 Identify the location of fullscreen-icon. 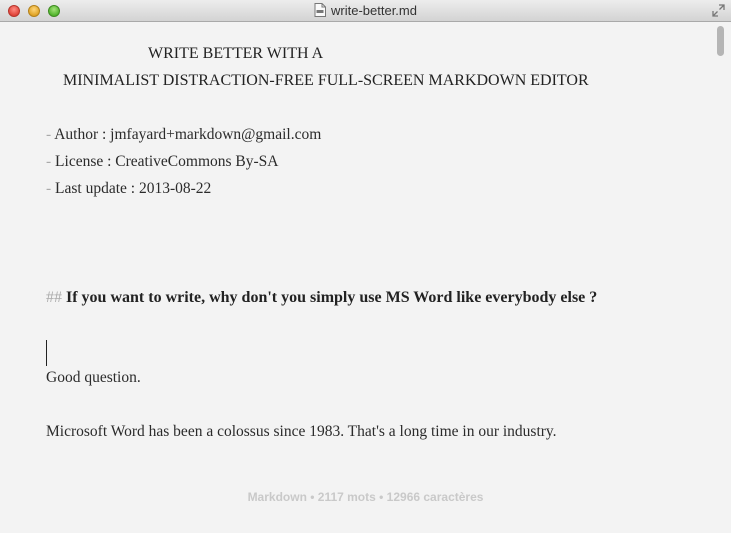
(718, 10).